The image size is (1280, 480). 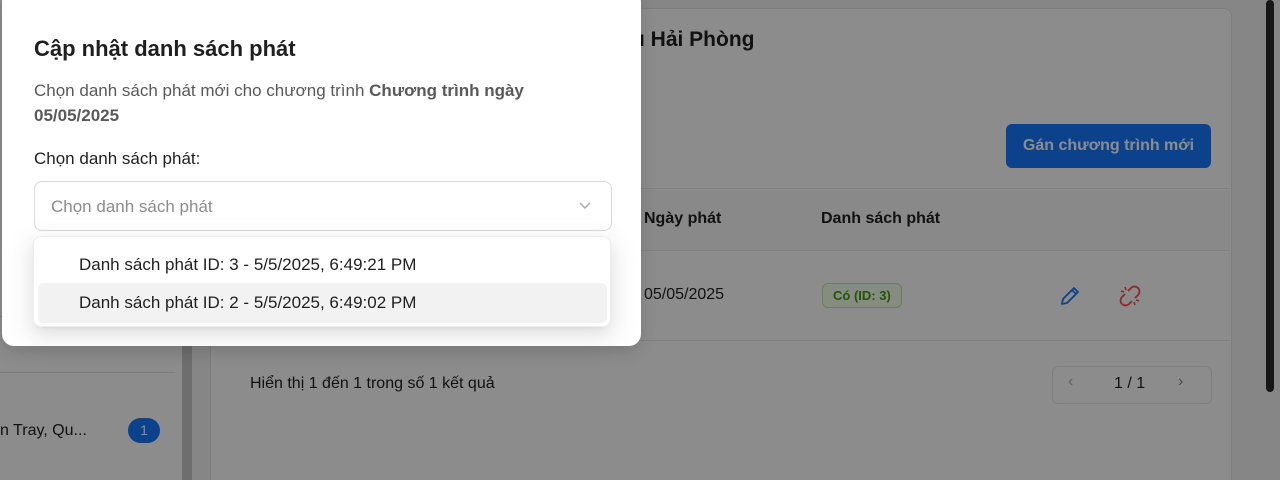 I want to click on modal-title: Cập nhật danh sách phát, so click(x=165, y=48).